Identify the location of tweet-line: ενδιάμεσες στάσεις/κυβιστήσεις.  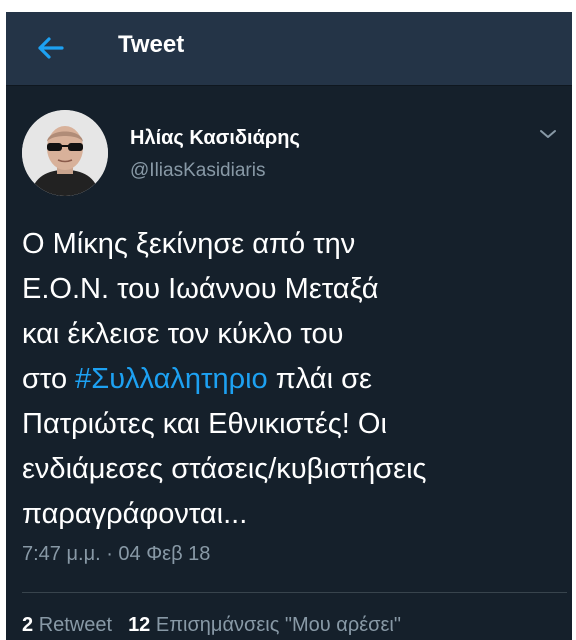
(224, 469).